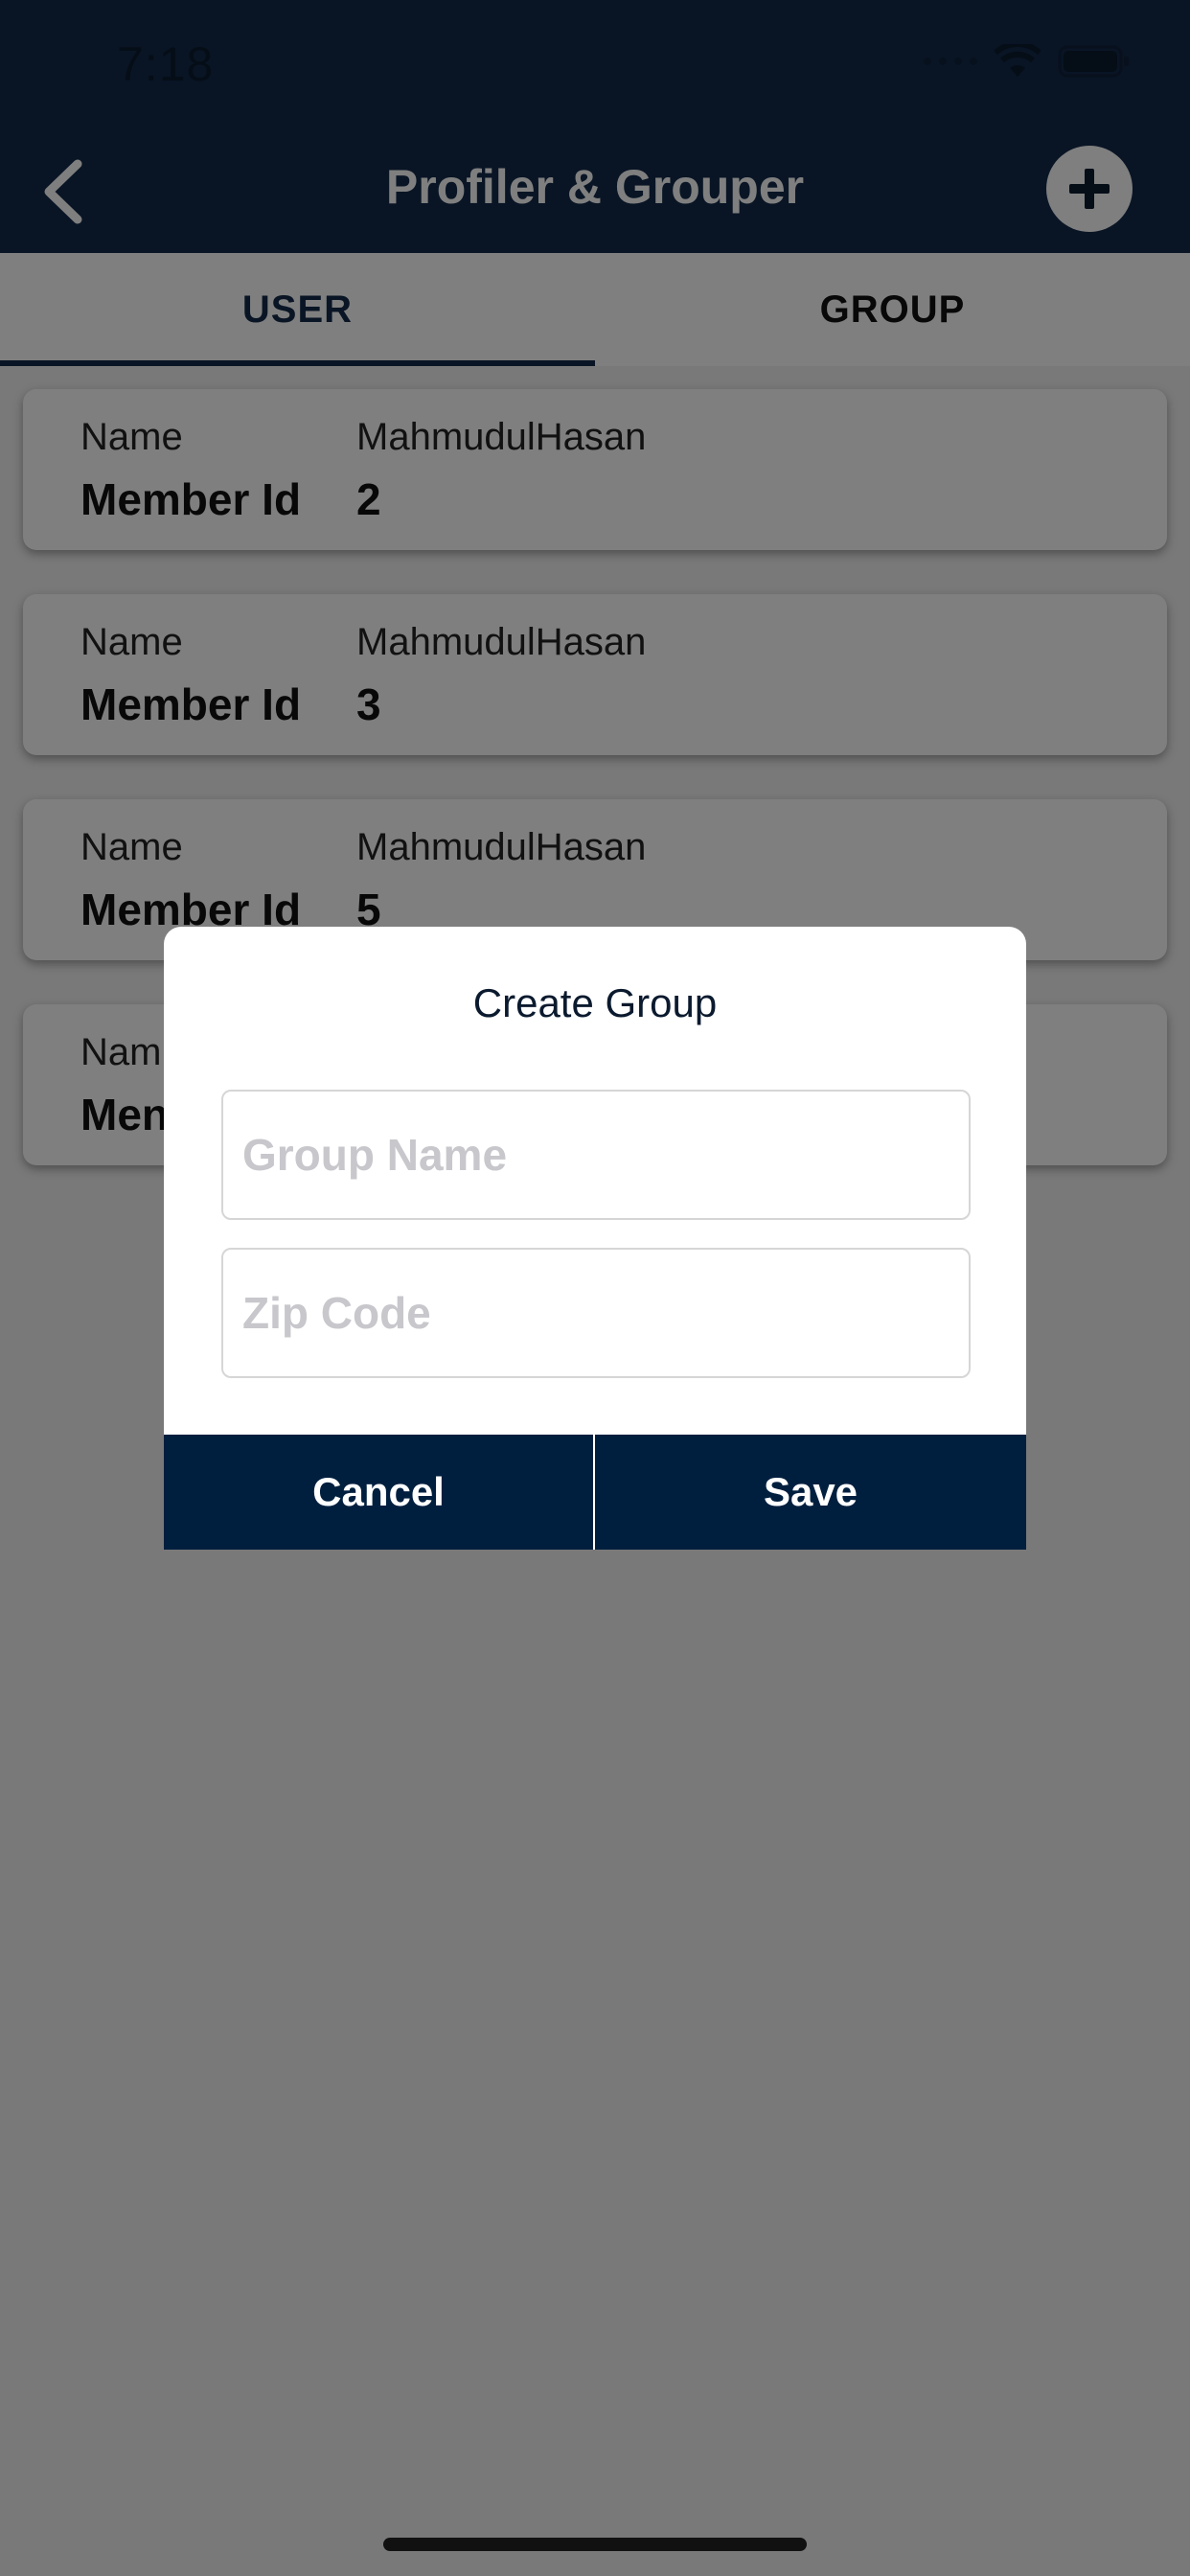 This screenshot has height=2576, width=1190. Describe the element at coordinates (596, 1155) in the screenshot. I see `group-name-input` at that location.